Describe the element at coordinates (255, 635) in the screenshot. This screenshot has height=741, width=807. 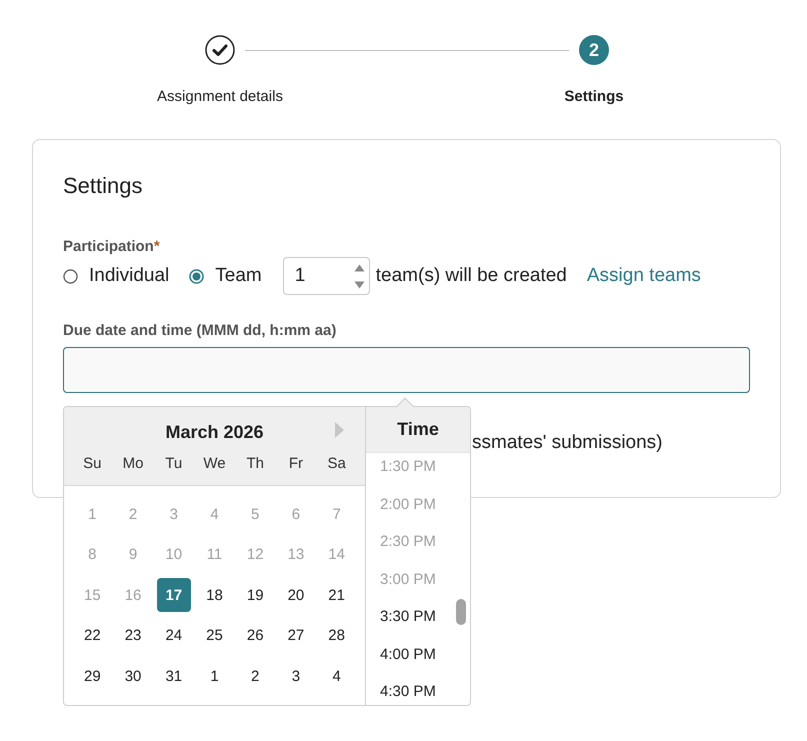
I see `calendar-day: 26` at that location.